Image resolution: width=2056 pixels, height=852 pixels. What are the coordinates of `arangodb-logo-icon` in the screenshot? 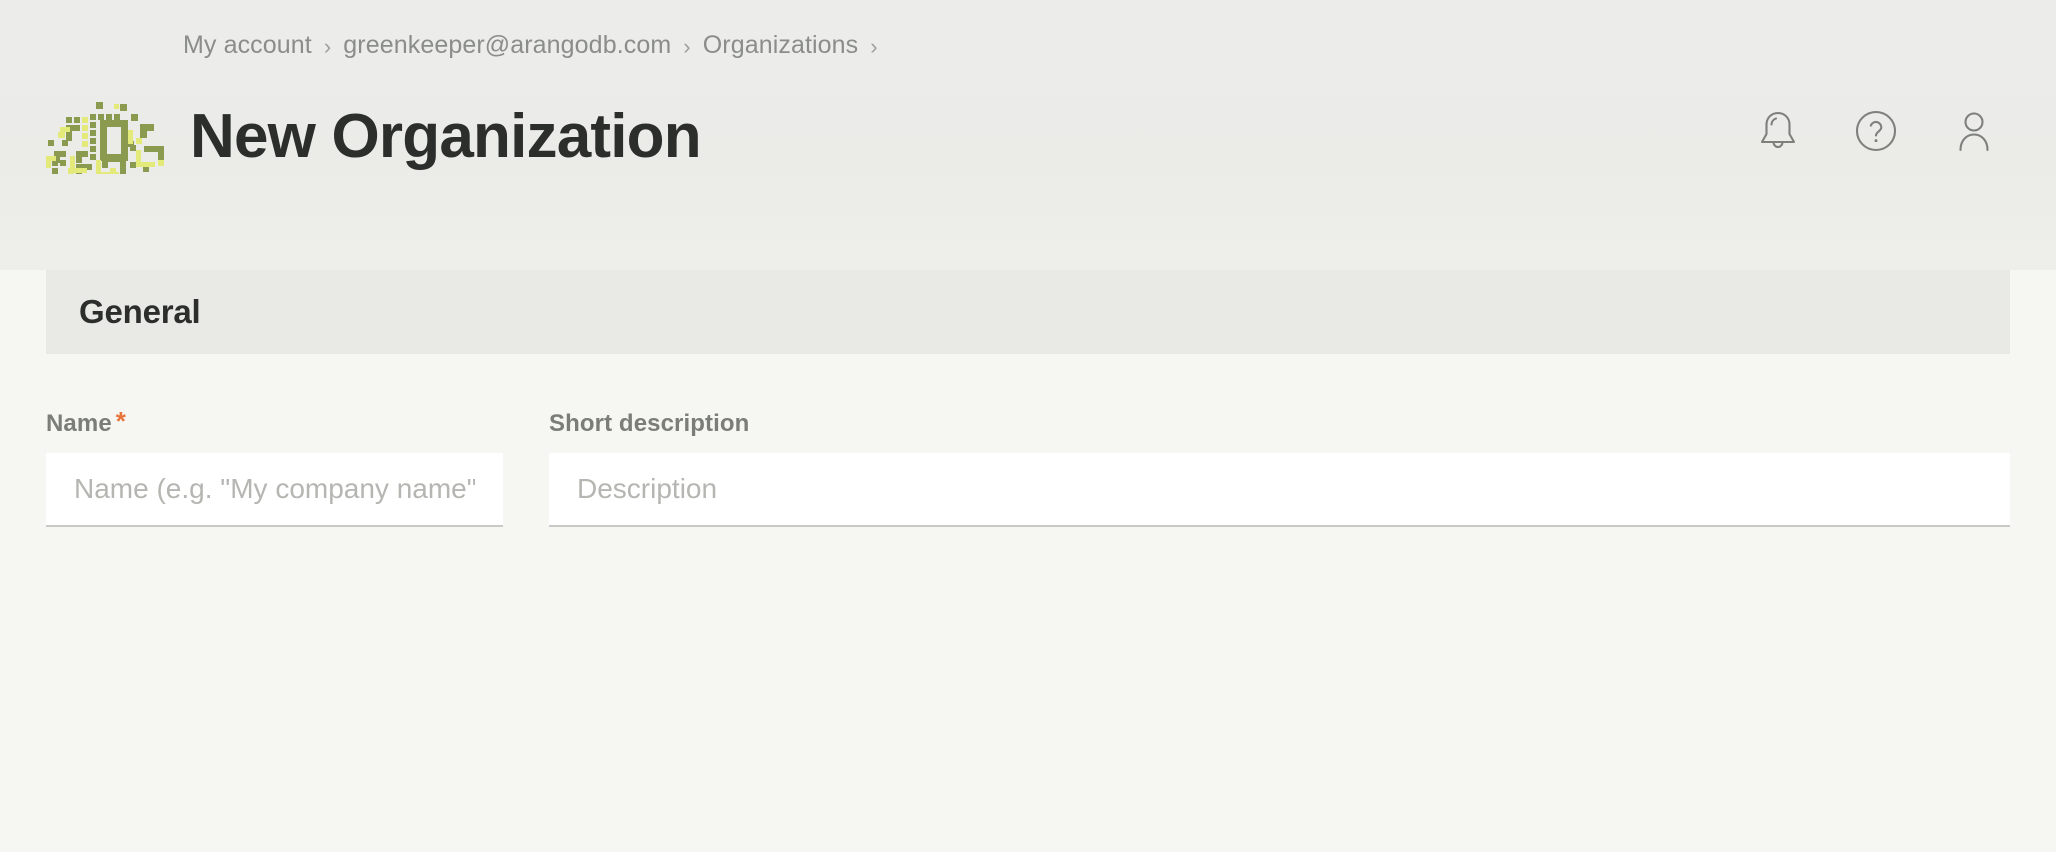 It's located at (104, 137).